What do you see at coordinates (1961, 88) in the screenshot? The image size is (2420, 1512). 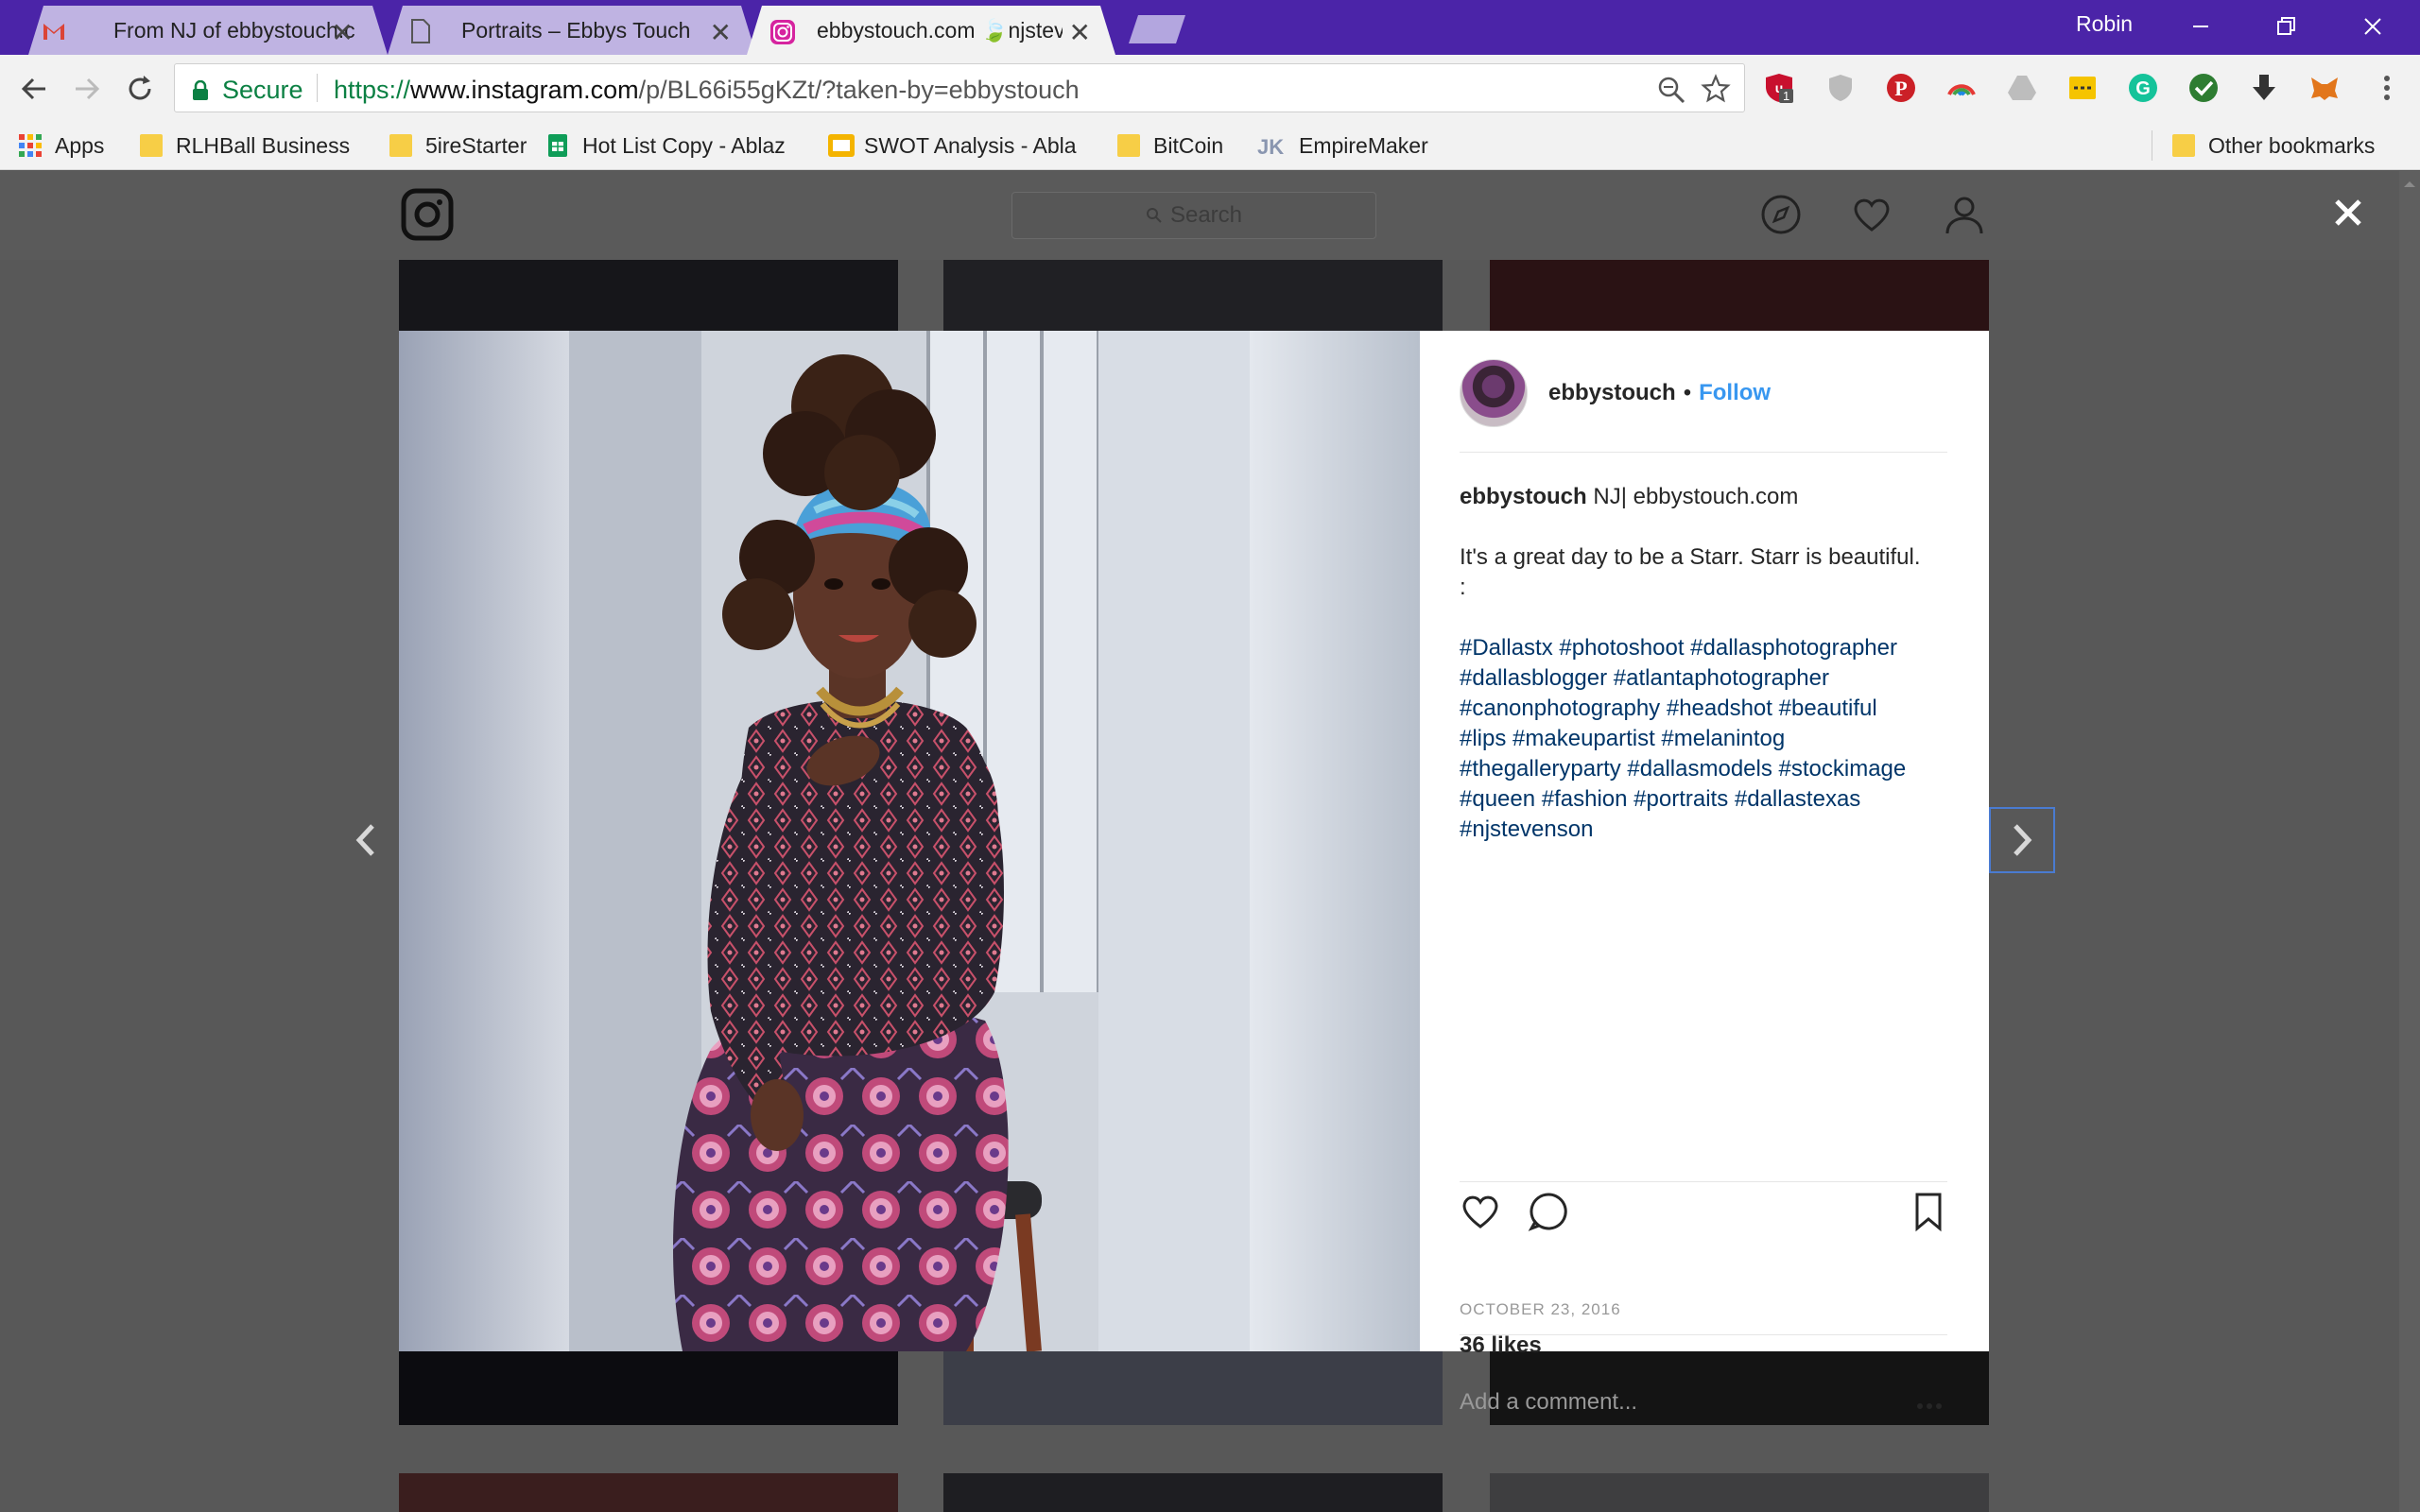 I see `rainbow-extension-icon` at bounding box center [1961, 88].